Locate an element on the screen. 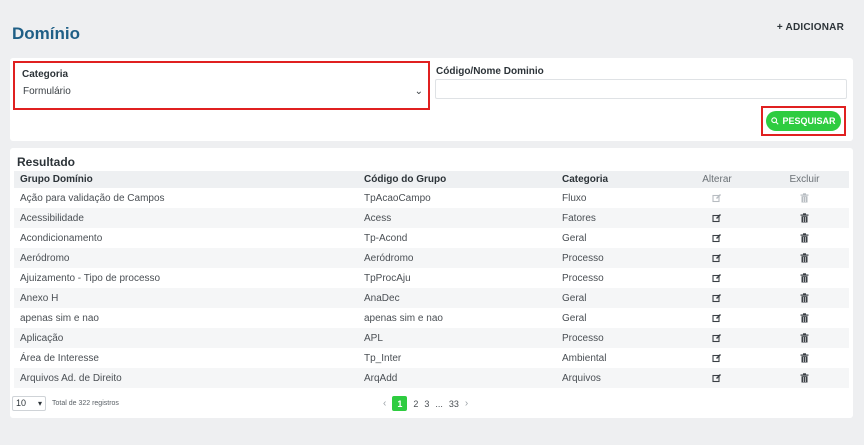 Image resolution: width=864 pixels, height=445 pixels. table-row: apenas sim e nao apenas sim e nao Geral is located at coordinates (431, 318).